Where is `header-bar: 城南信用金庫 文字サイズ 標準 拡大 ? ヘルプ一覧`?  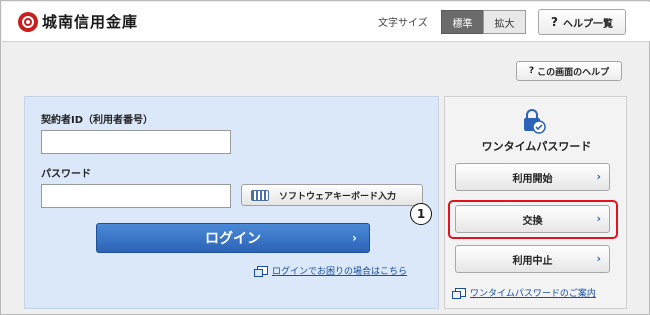 header-bar: 城南信用金庫 文字サイズ 標準 拡大 ? ヘルプ一覧 is located at coordinates (326, 22).